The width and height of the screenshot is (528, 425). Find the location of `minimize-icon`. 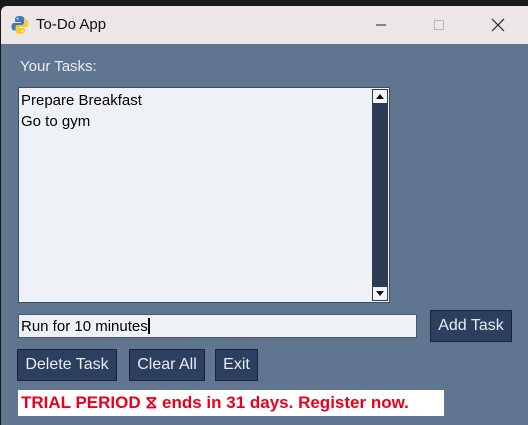

minimize-icon is located at coordinates (381, 25).